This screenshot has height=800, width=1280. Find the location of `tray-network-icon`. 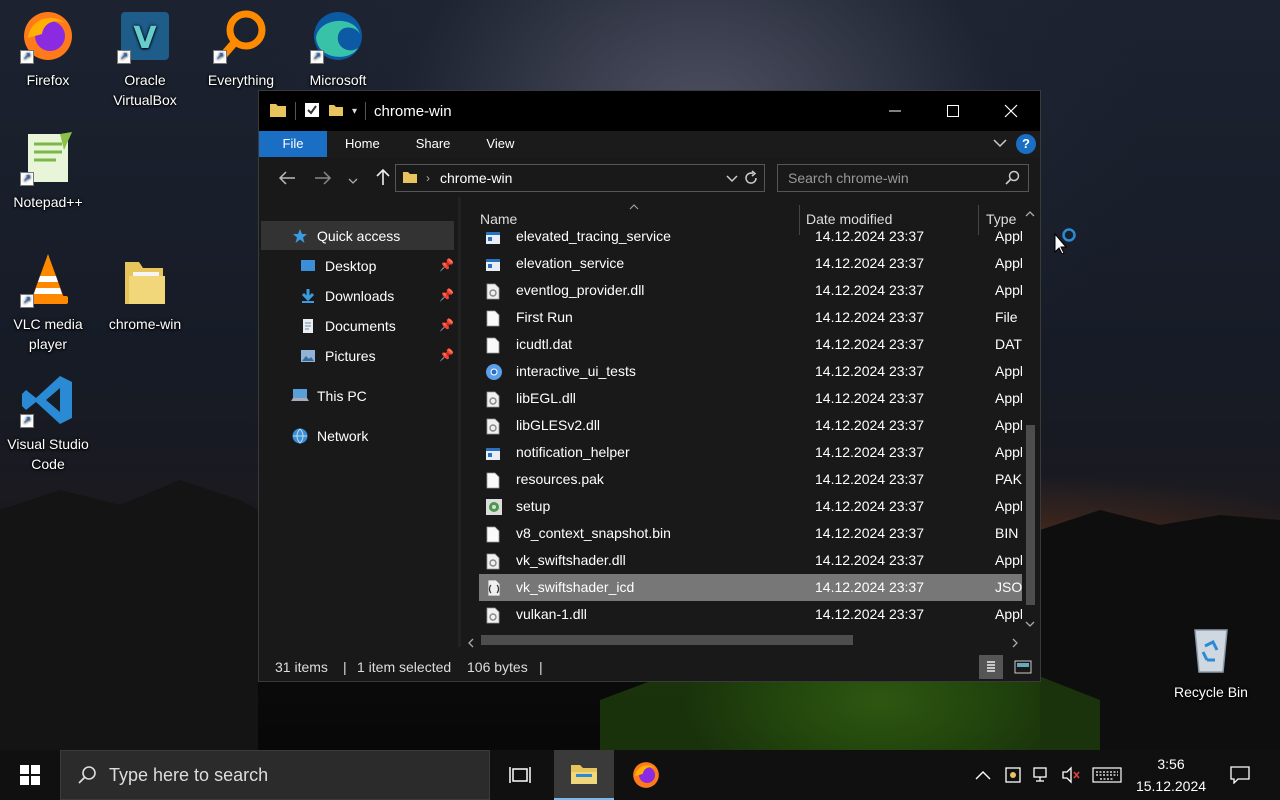

tray-network-icon is located at coordinates (1043, 775).